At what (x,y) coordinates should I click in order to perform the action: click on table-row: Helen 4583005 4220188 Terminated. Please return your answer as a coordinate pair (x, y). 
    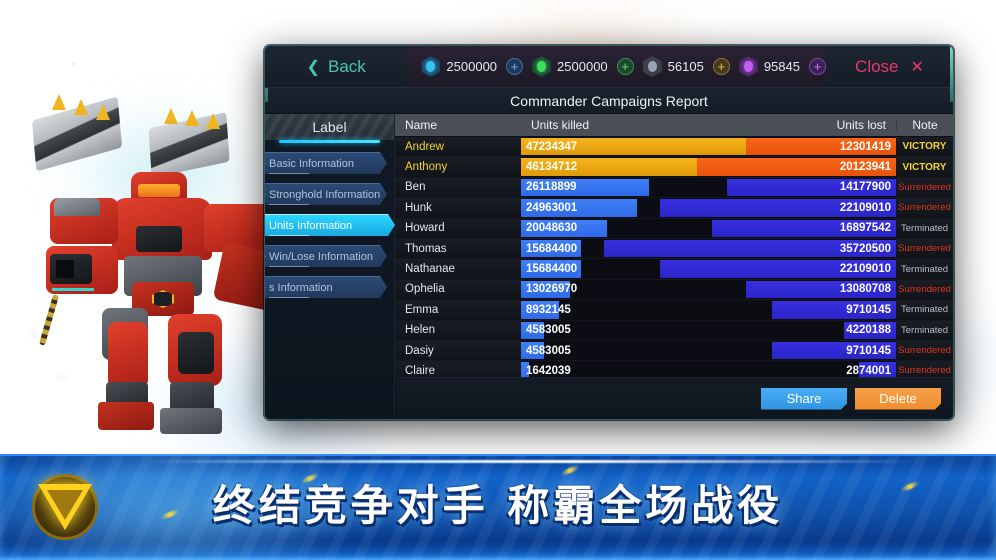
    Looking at the image, I should click on (674, 330).